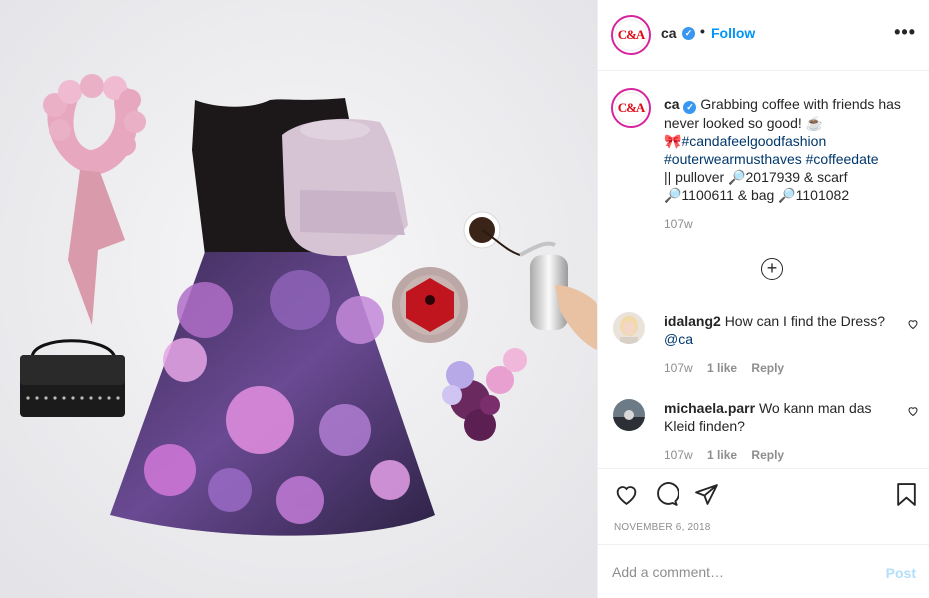  What do you see at coordinates (756, 177) in the screenshot?
I see `caption-details: || pullover 🔎2017939 & scarf` at bounding box center [756, 177].